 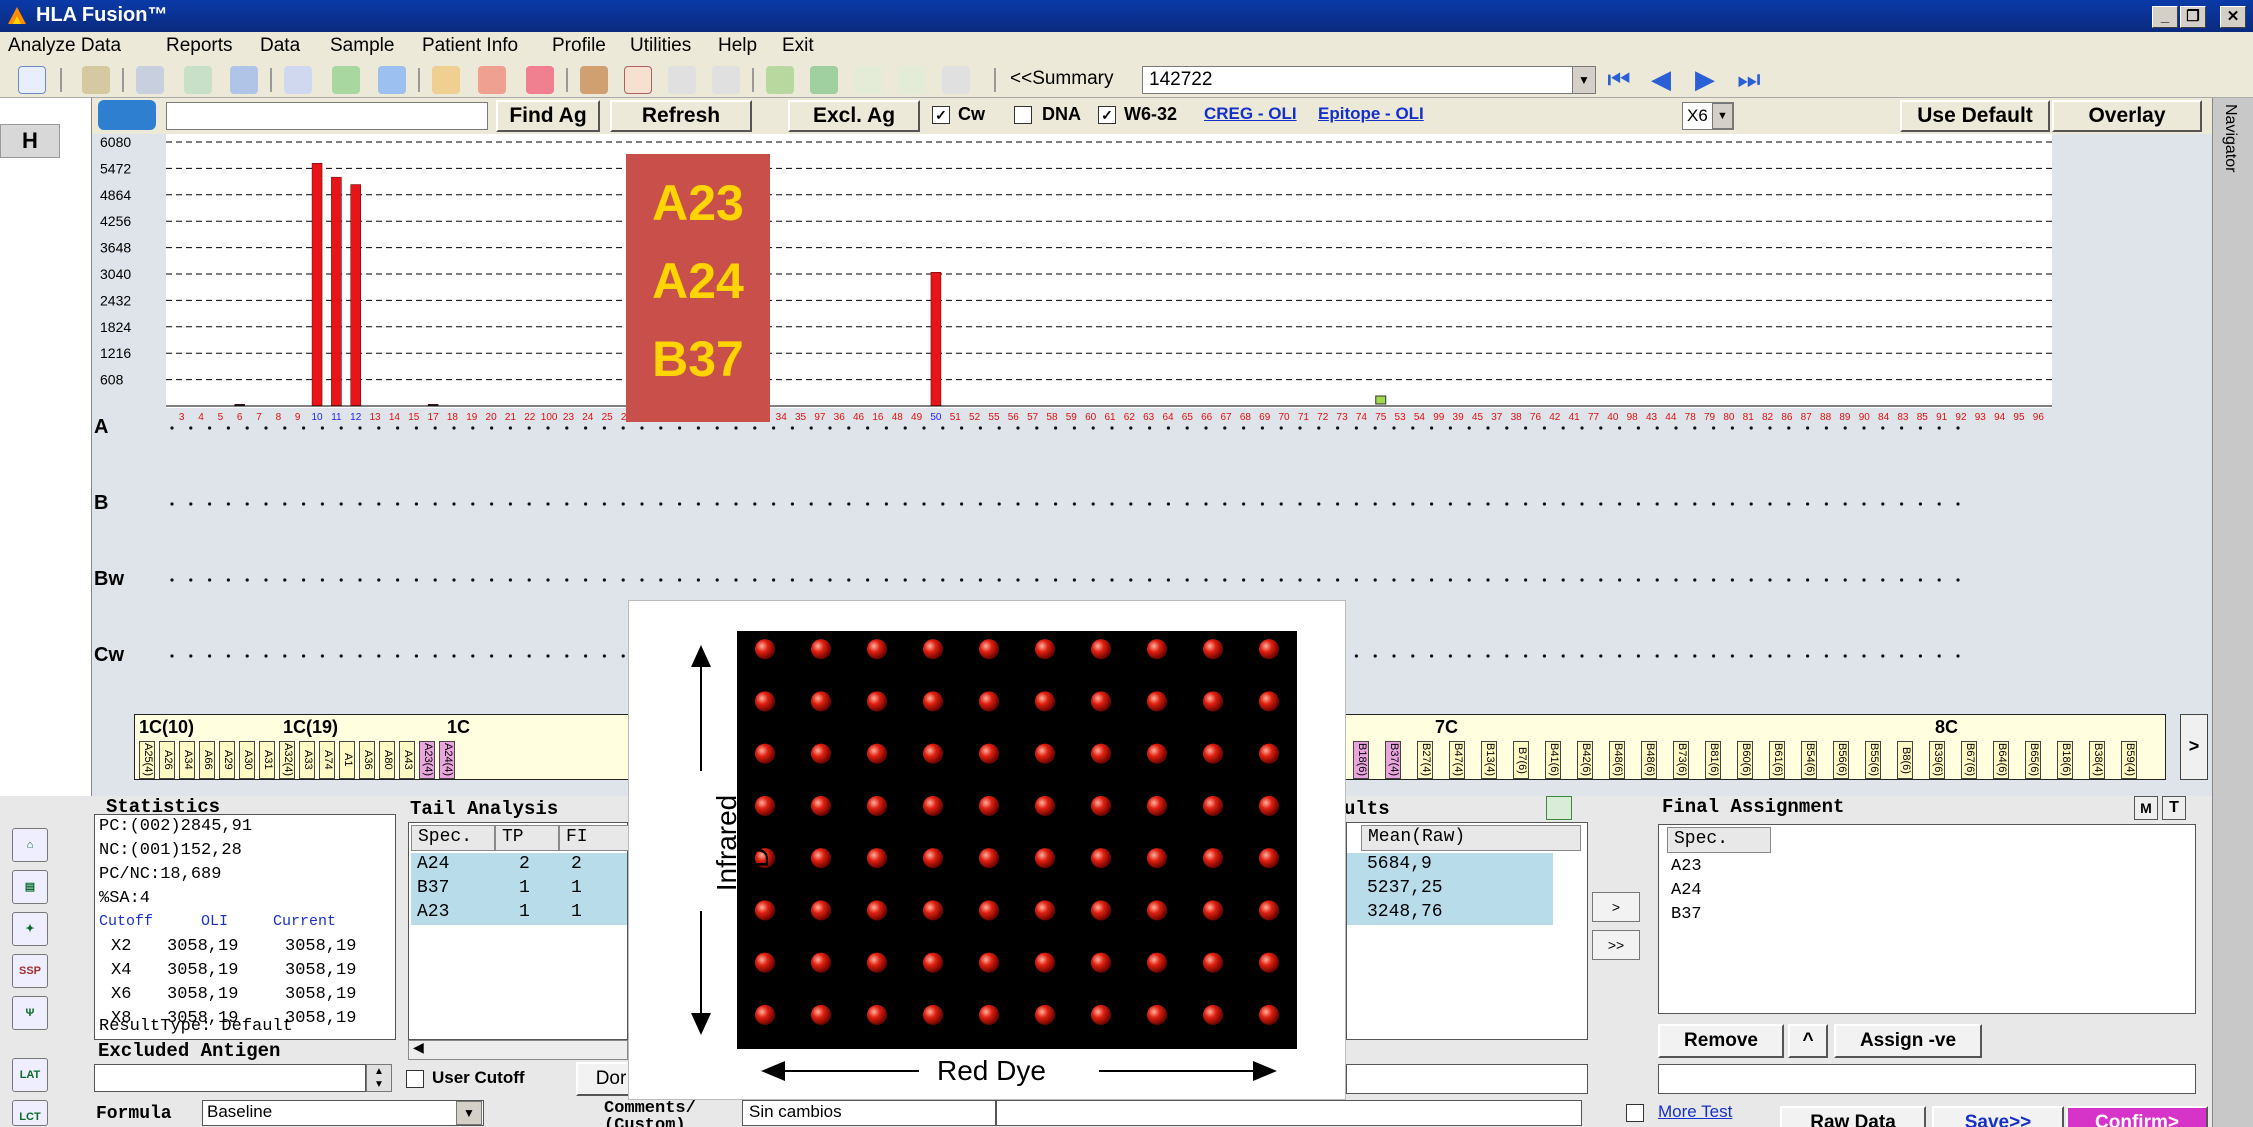 I want to click on antigen-cell: A26, so click(x=167, y=760).